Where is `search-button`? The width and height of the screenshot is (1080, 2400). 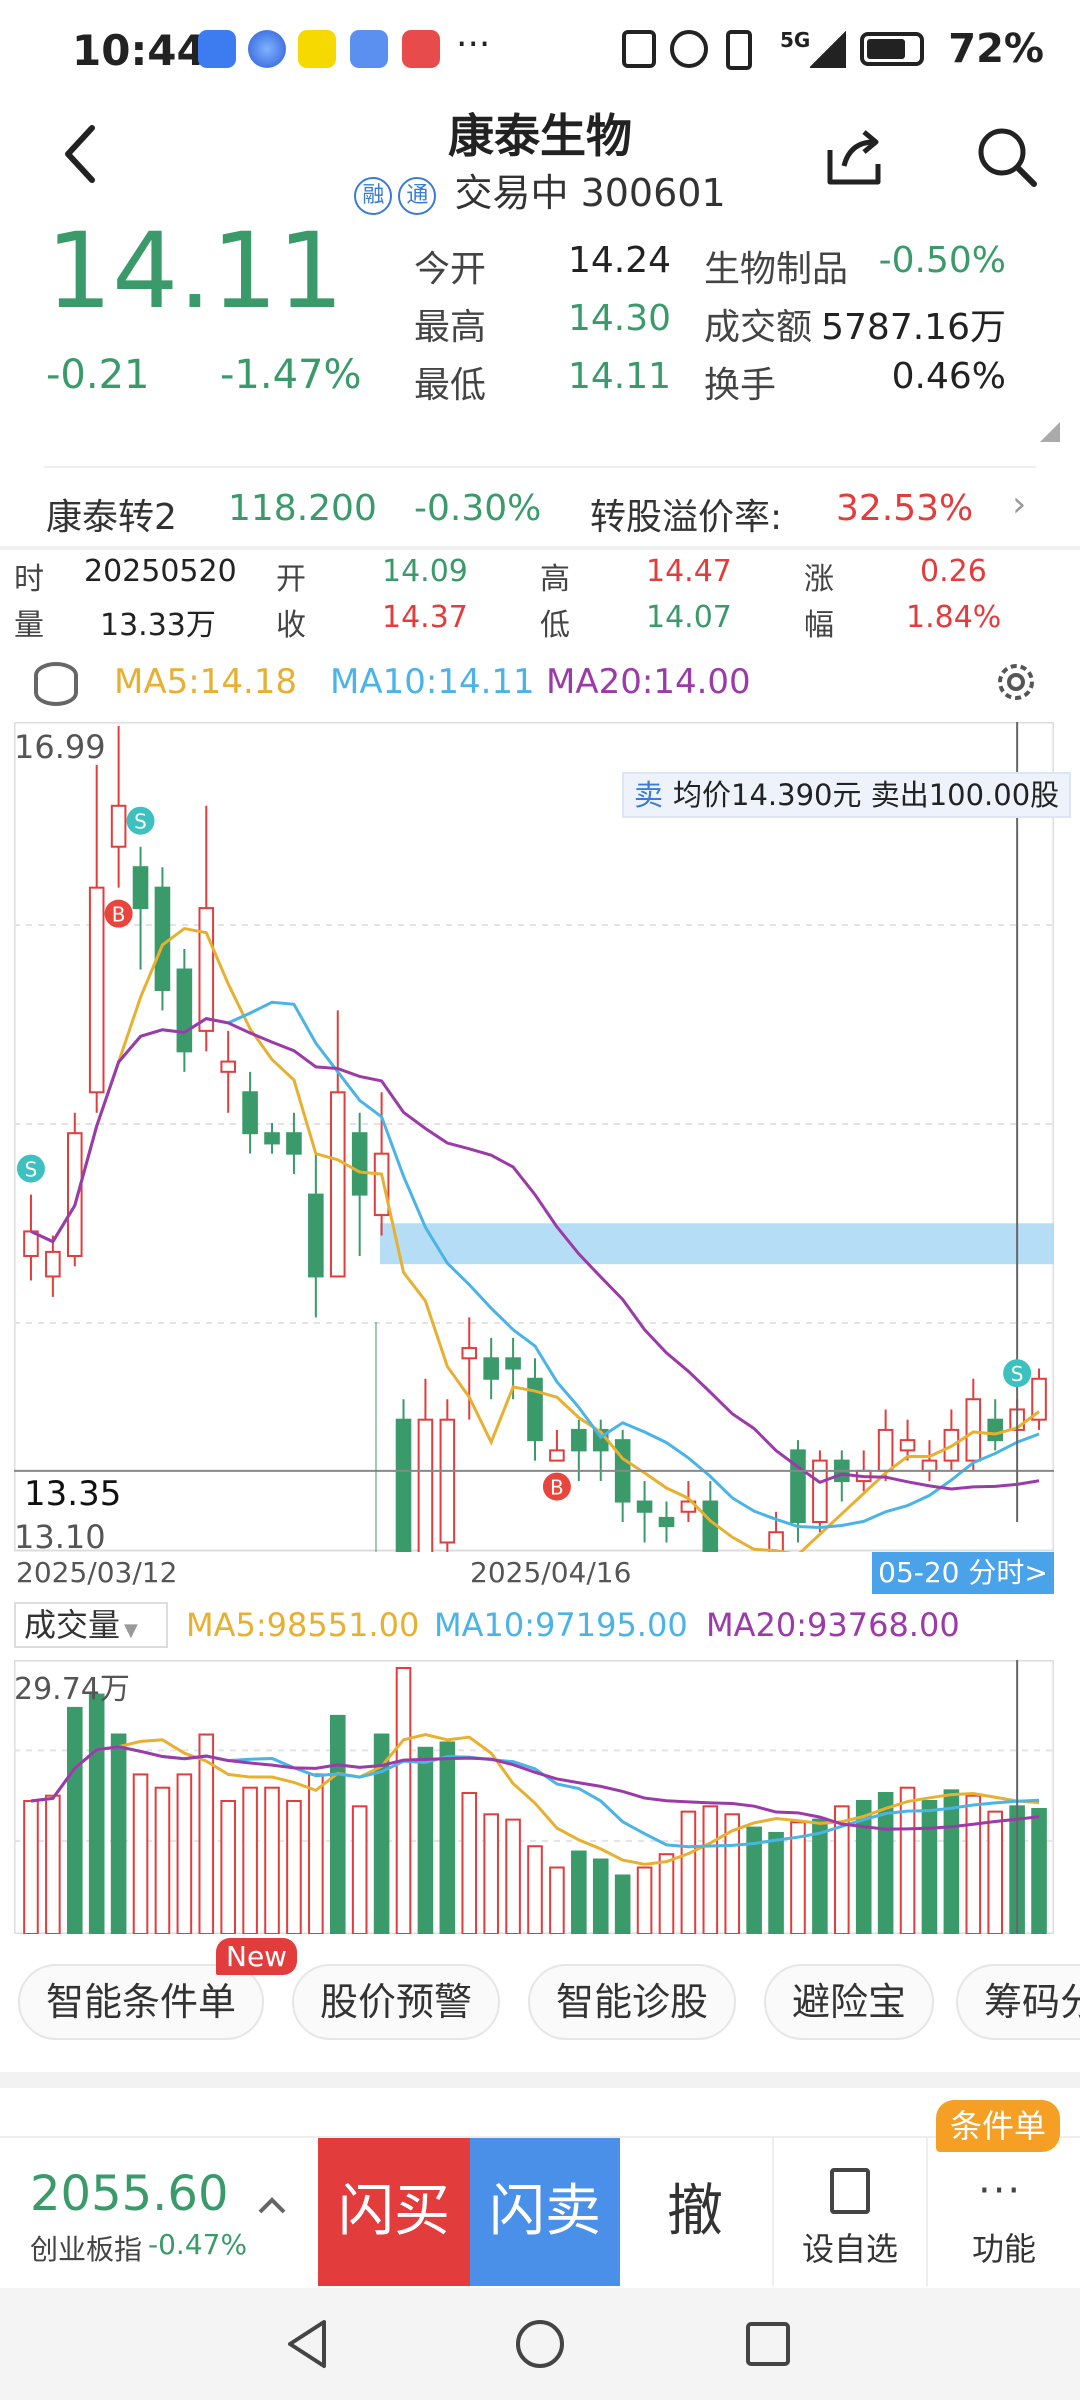
search-button is located at coordinates (1007, 157).